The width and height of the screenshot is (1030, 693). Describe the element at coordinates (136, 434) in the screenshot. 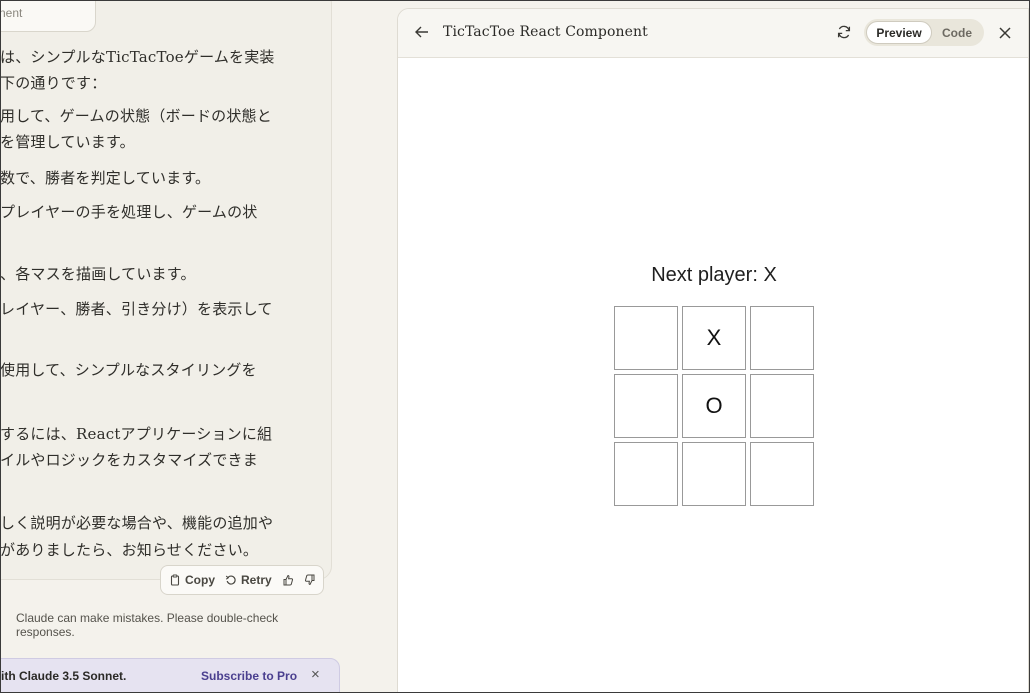

I see `message-line: するには、Reactアプリケーションに組` at that location.